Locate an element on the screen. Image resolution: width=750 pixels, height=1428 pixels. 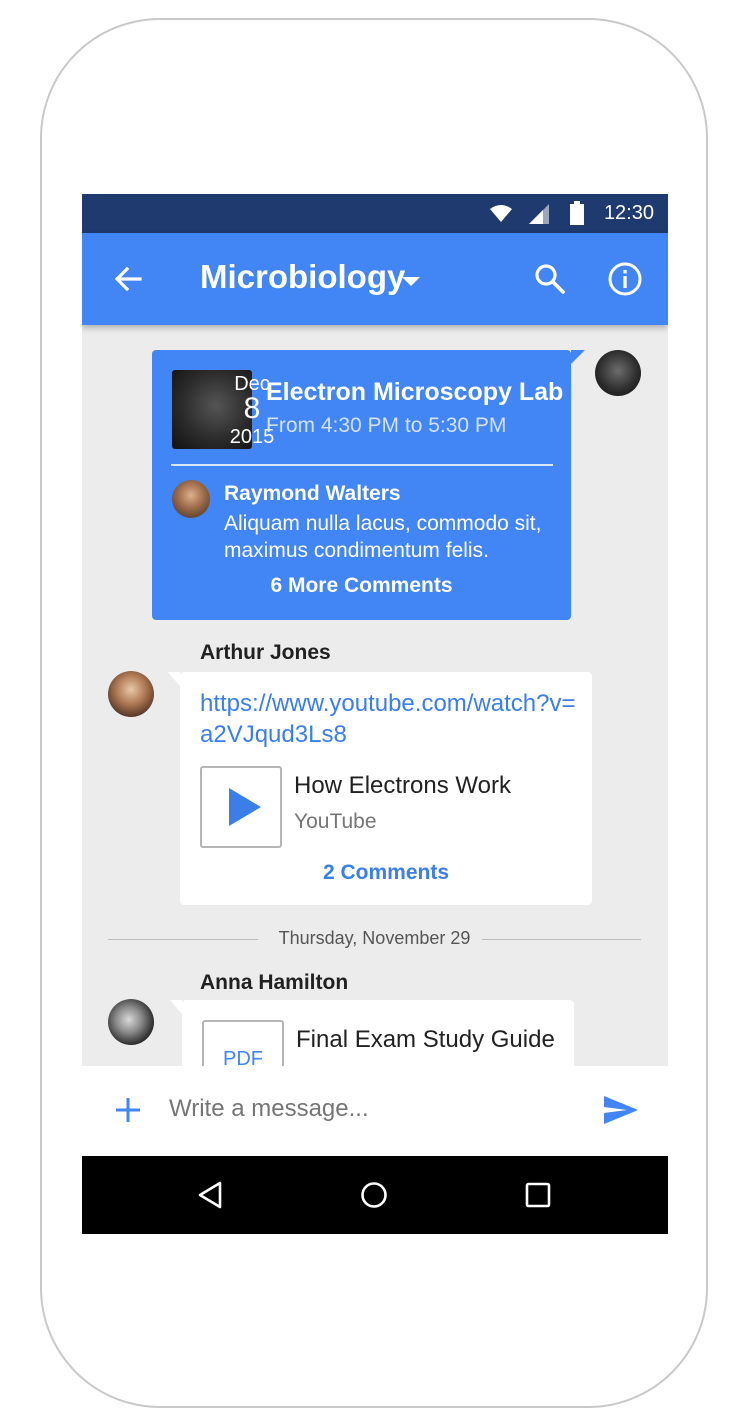
message-input is located at coordinates (379, 1109).